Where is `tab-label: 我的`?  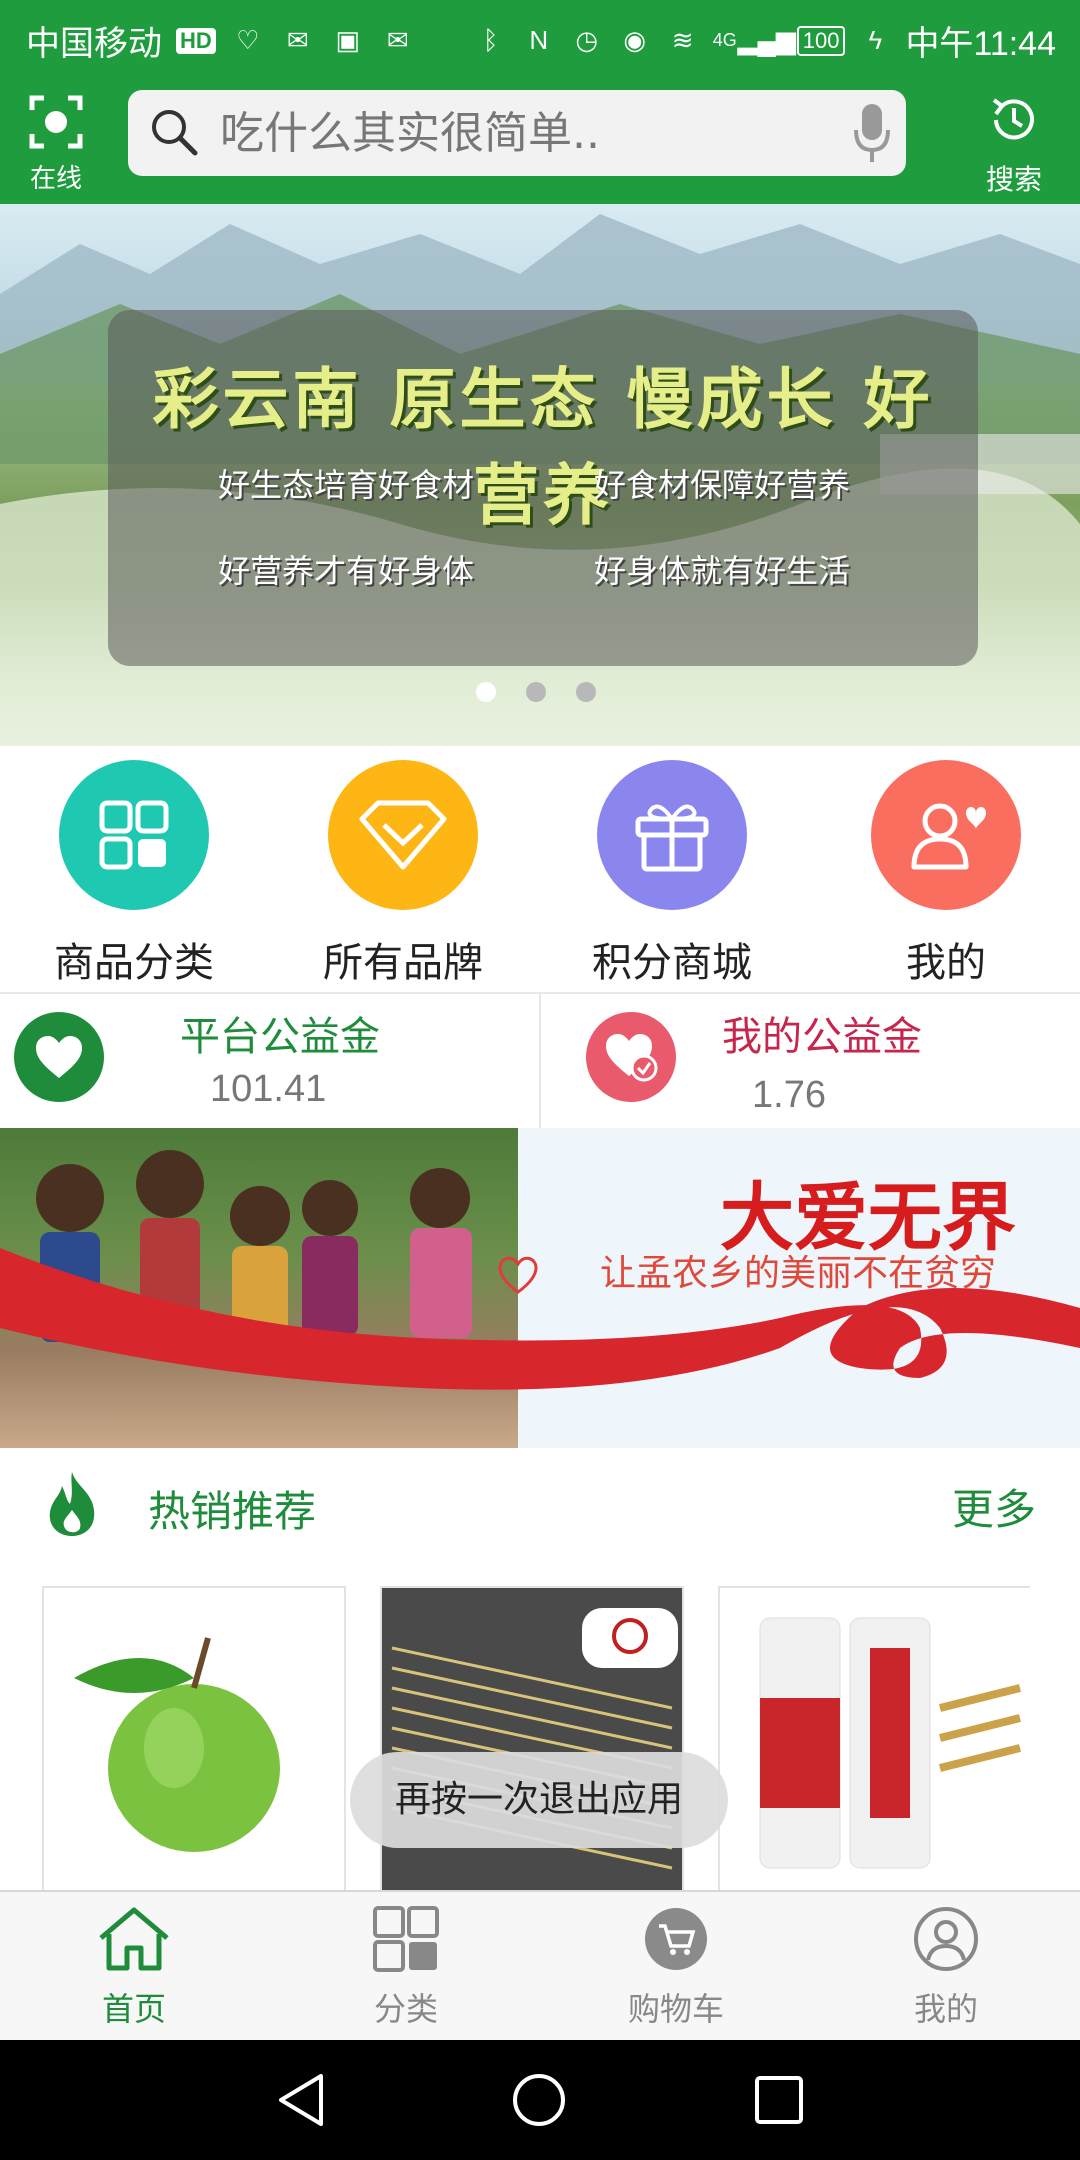 tab-label: 我的 is located at coordinates (945, 2009).